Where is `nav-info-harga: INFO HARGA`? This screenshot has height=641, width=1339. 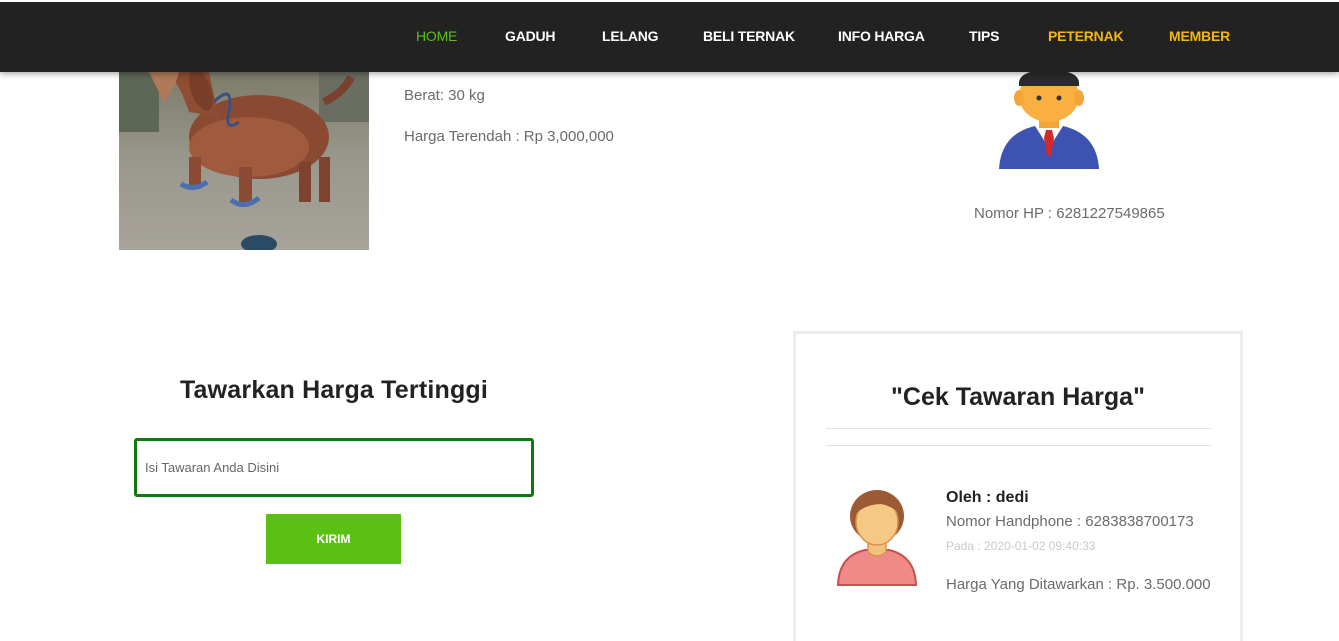
nav-info-harga: INFO HARGA is located at coordinates (881, 36).